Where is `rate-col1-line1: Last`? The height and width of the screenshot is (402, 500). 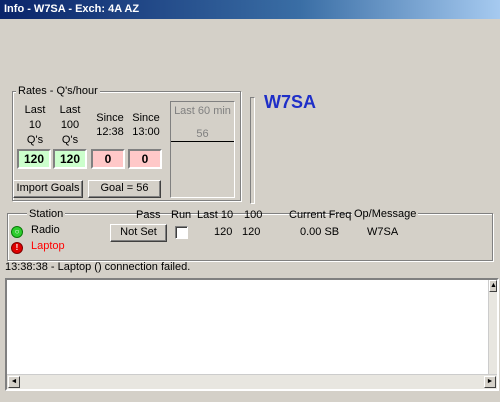 rate-col1-line1: Last is located at coordinates (35, 110).